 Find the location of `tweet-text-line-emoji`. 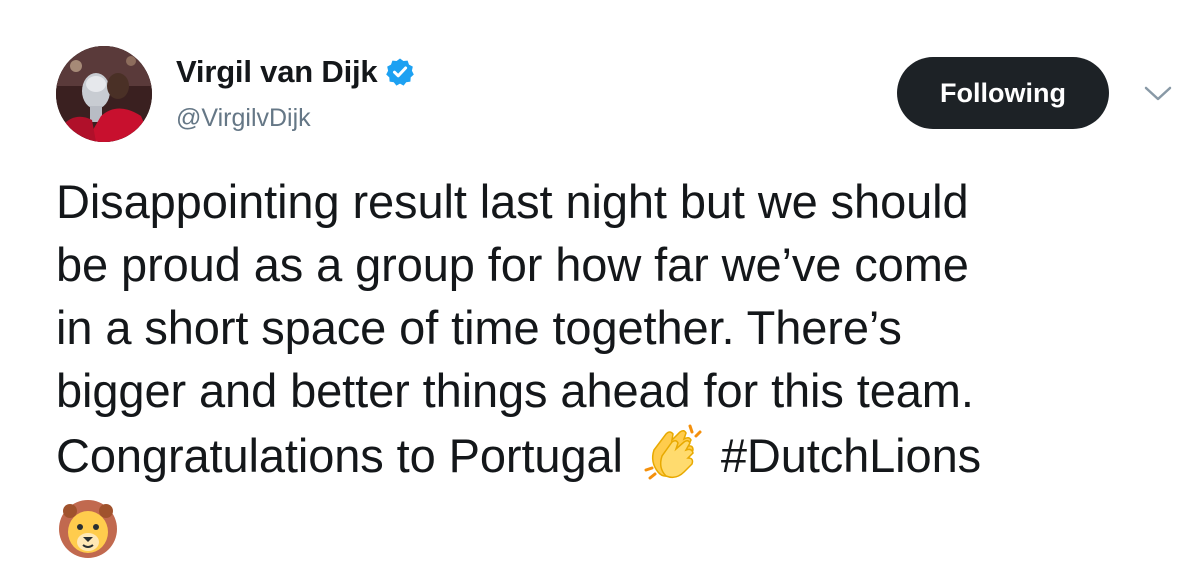

tweet-text-line-emoji is located at coordinates (616, 533).